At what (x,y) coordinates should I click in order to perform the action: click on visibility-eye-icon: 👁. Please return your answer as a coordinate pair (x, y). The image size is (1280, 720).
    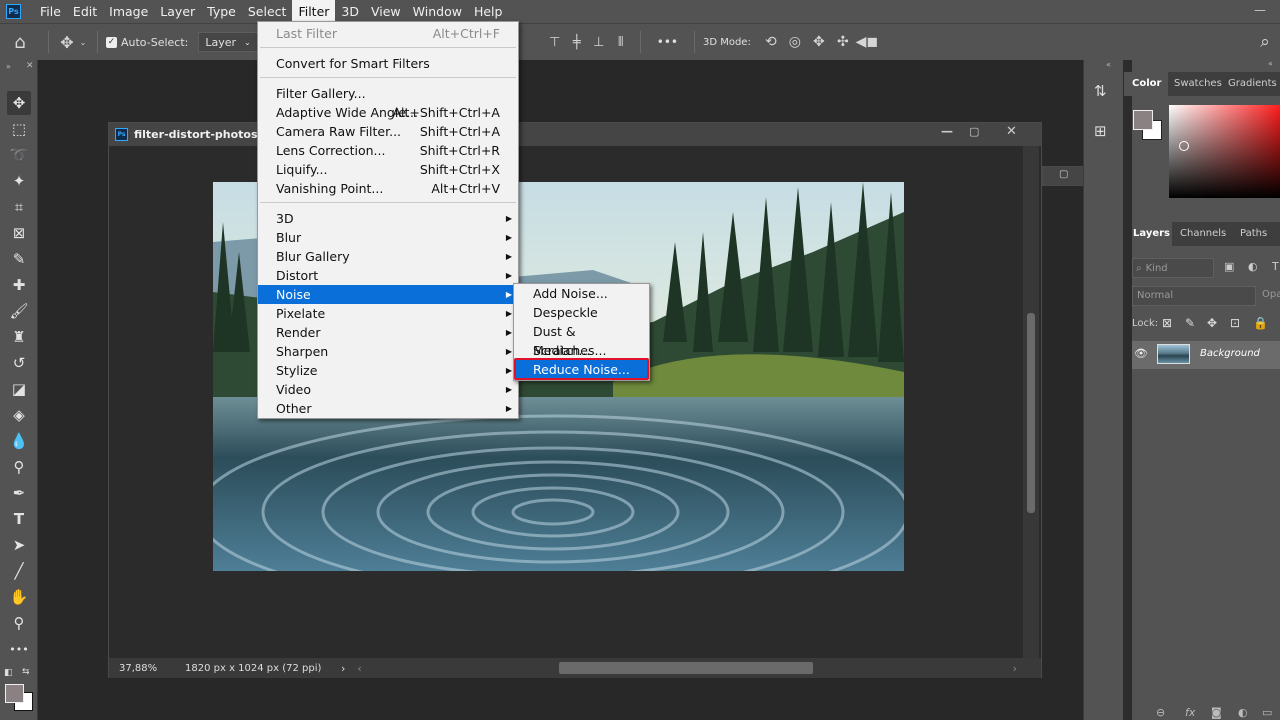
    Looking at the image, I should click on (1141, 353).